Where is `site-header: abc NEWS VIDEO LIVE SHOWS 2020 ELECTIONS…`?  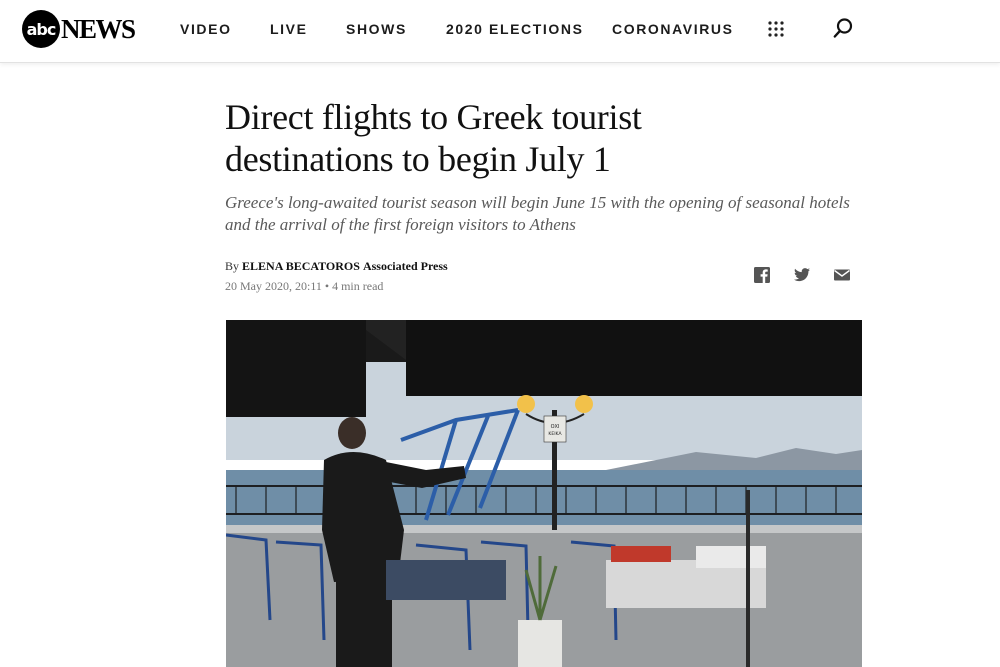
site-header: abc NEWS VIDEO LIVE SHOWS 2020 ELECTIONS… is located at coordinates (500, 31).